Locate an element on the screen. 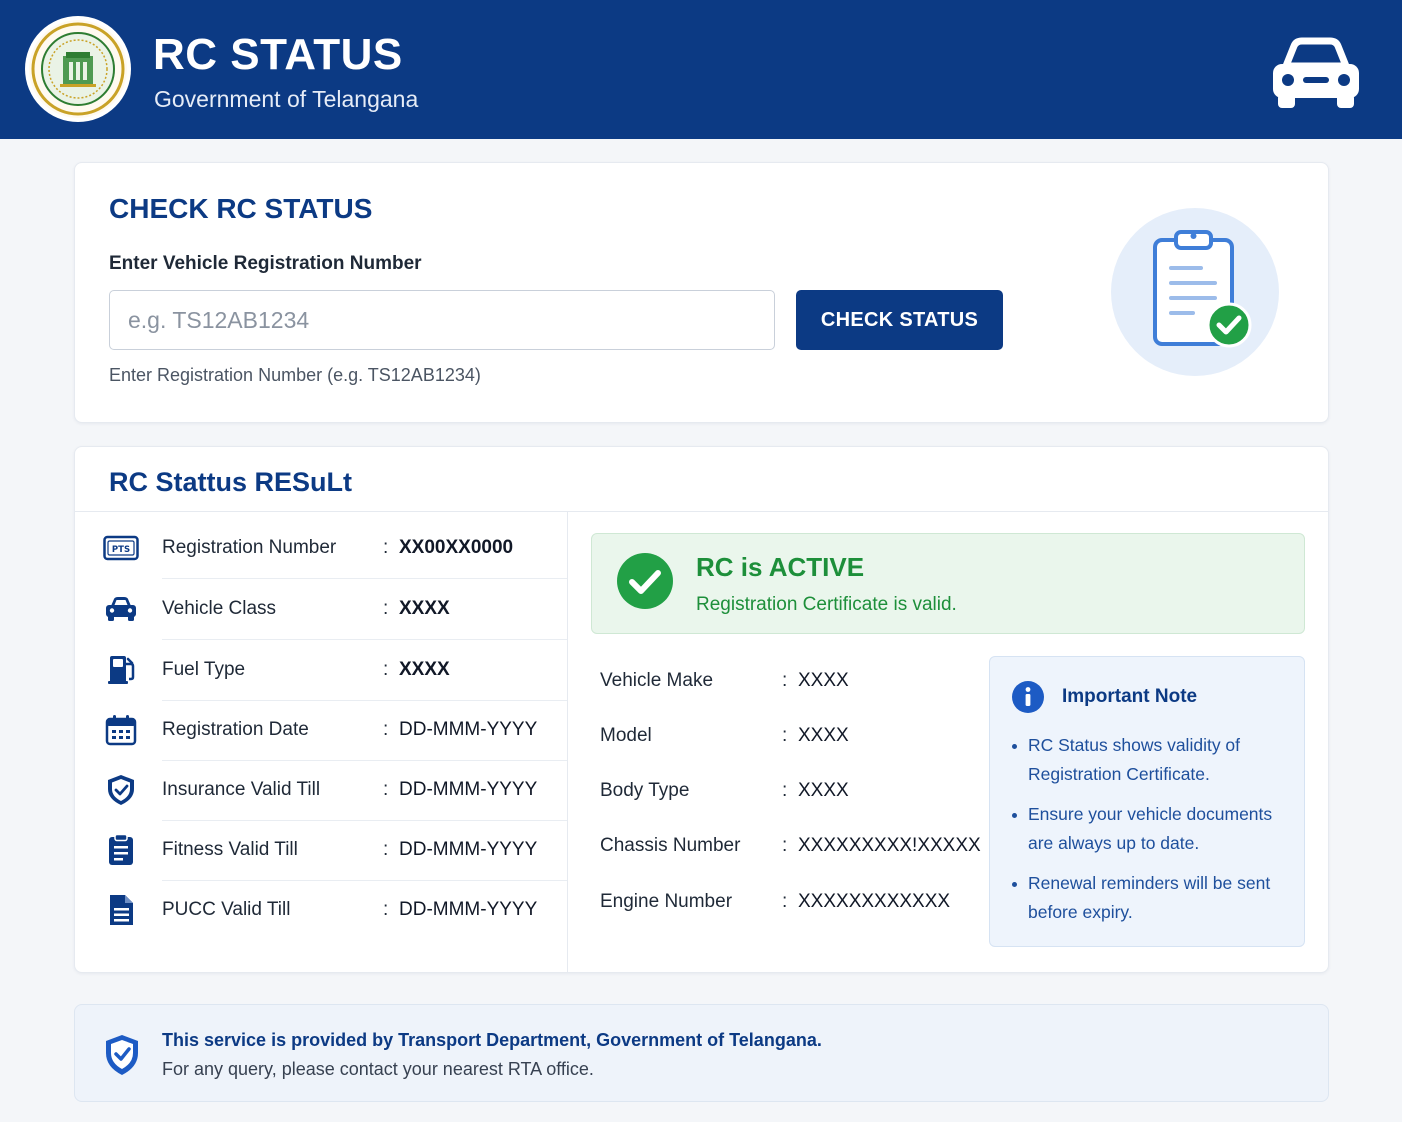 The image size is (1402, 1122). detail-label: Insurance Valid Till is located at coordinates (241, 789).